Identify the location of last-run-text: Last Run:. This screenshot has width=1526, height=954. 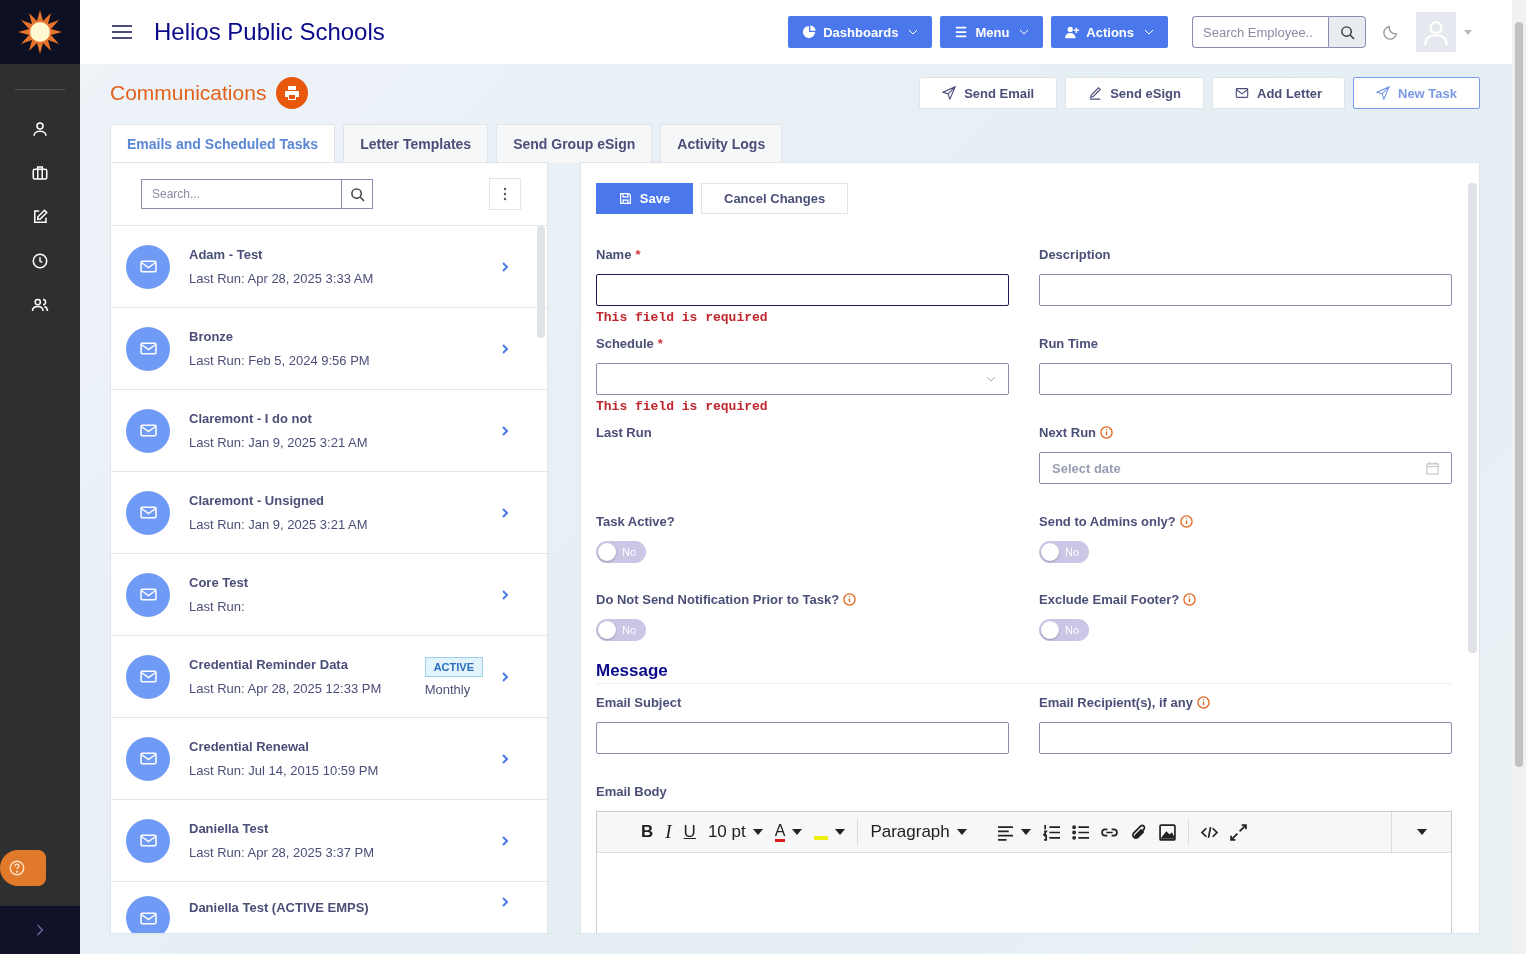
(217, 606).